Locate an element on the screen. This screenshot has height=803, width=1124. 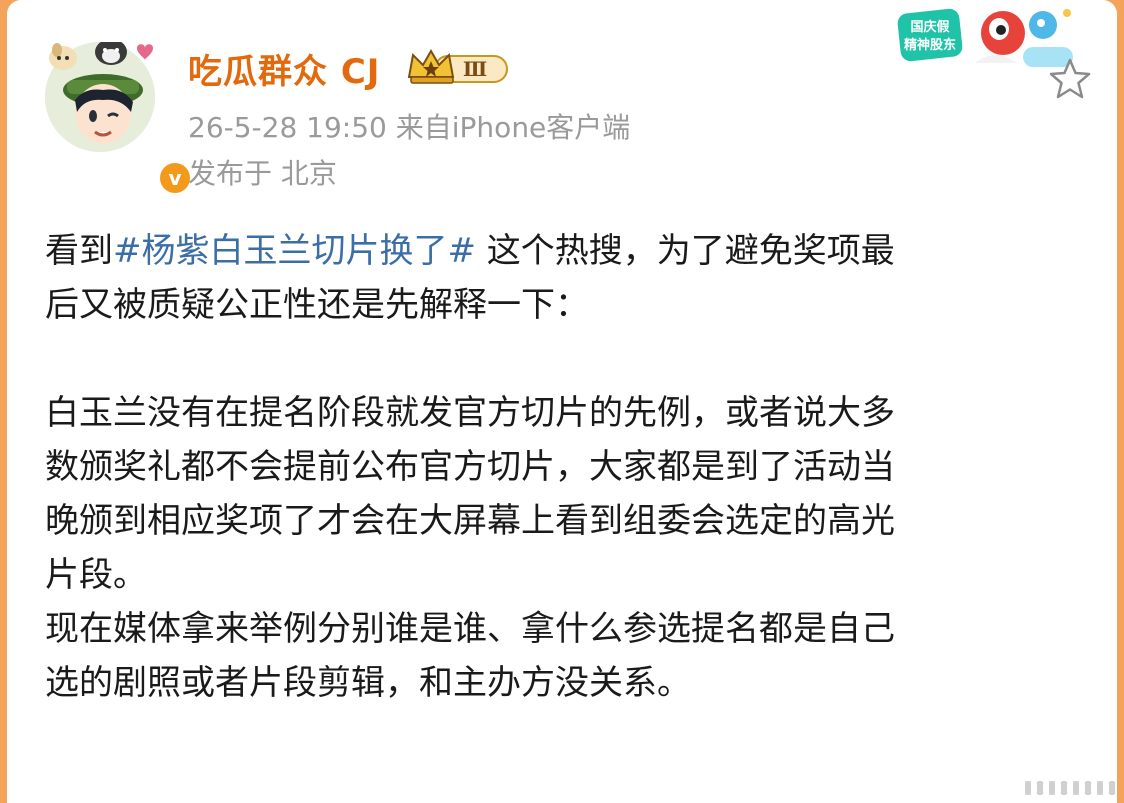
user-name: 吃瓜群众 CJ is located at coordinates (284, 68).